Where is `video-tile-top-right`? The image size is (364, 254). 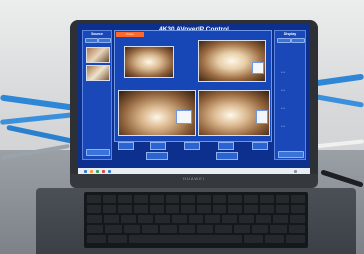 video-tile-top-right is located at coordinates (232, 61).